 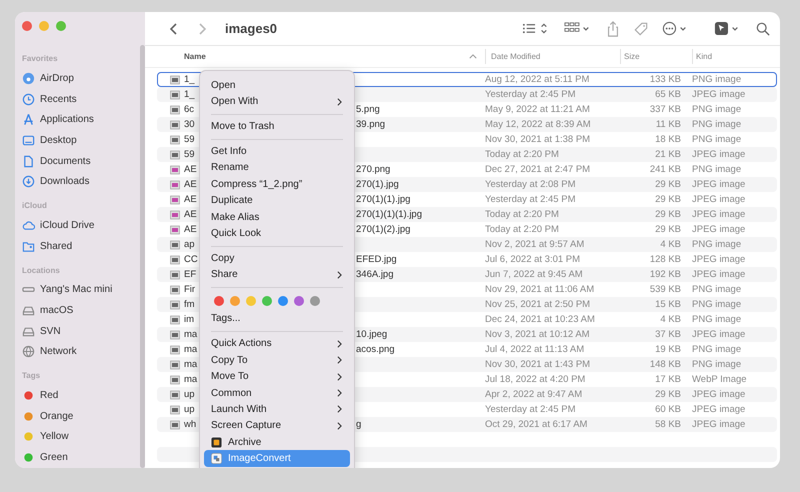 I want to click on date-cell-text: Yesterday at 2:45 PM, so click(x=530, y=94).